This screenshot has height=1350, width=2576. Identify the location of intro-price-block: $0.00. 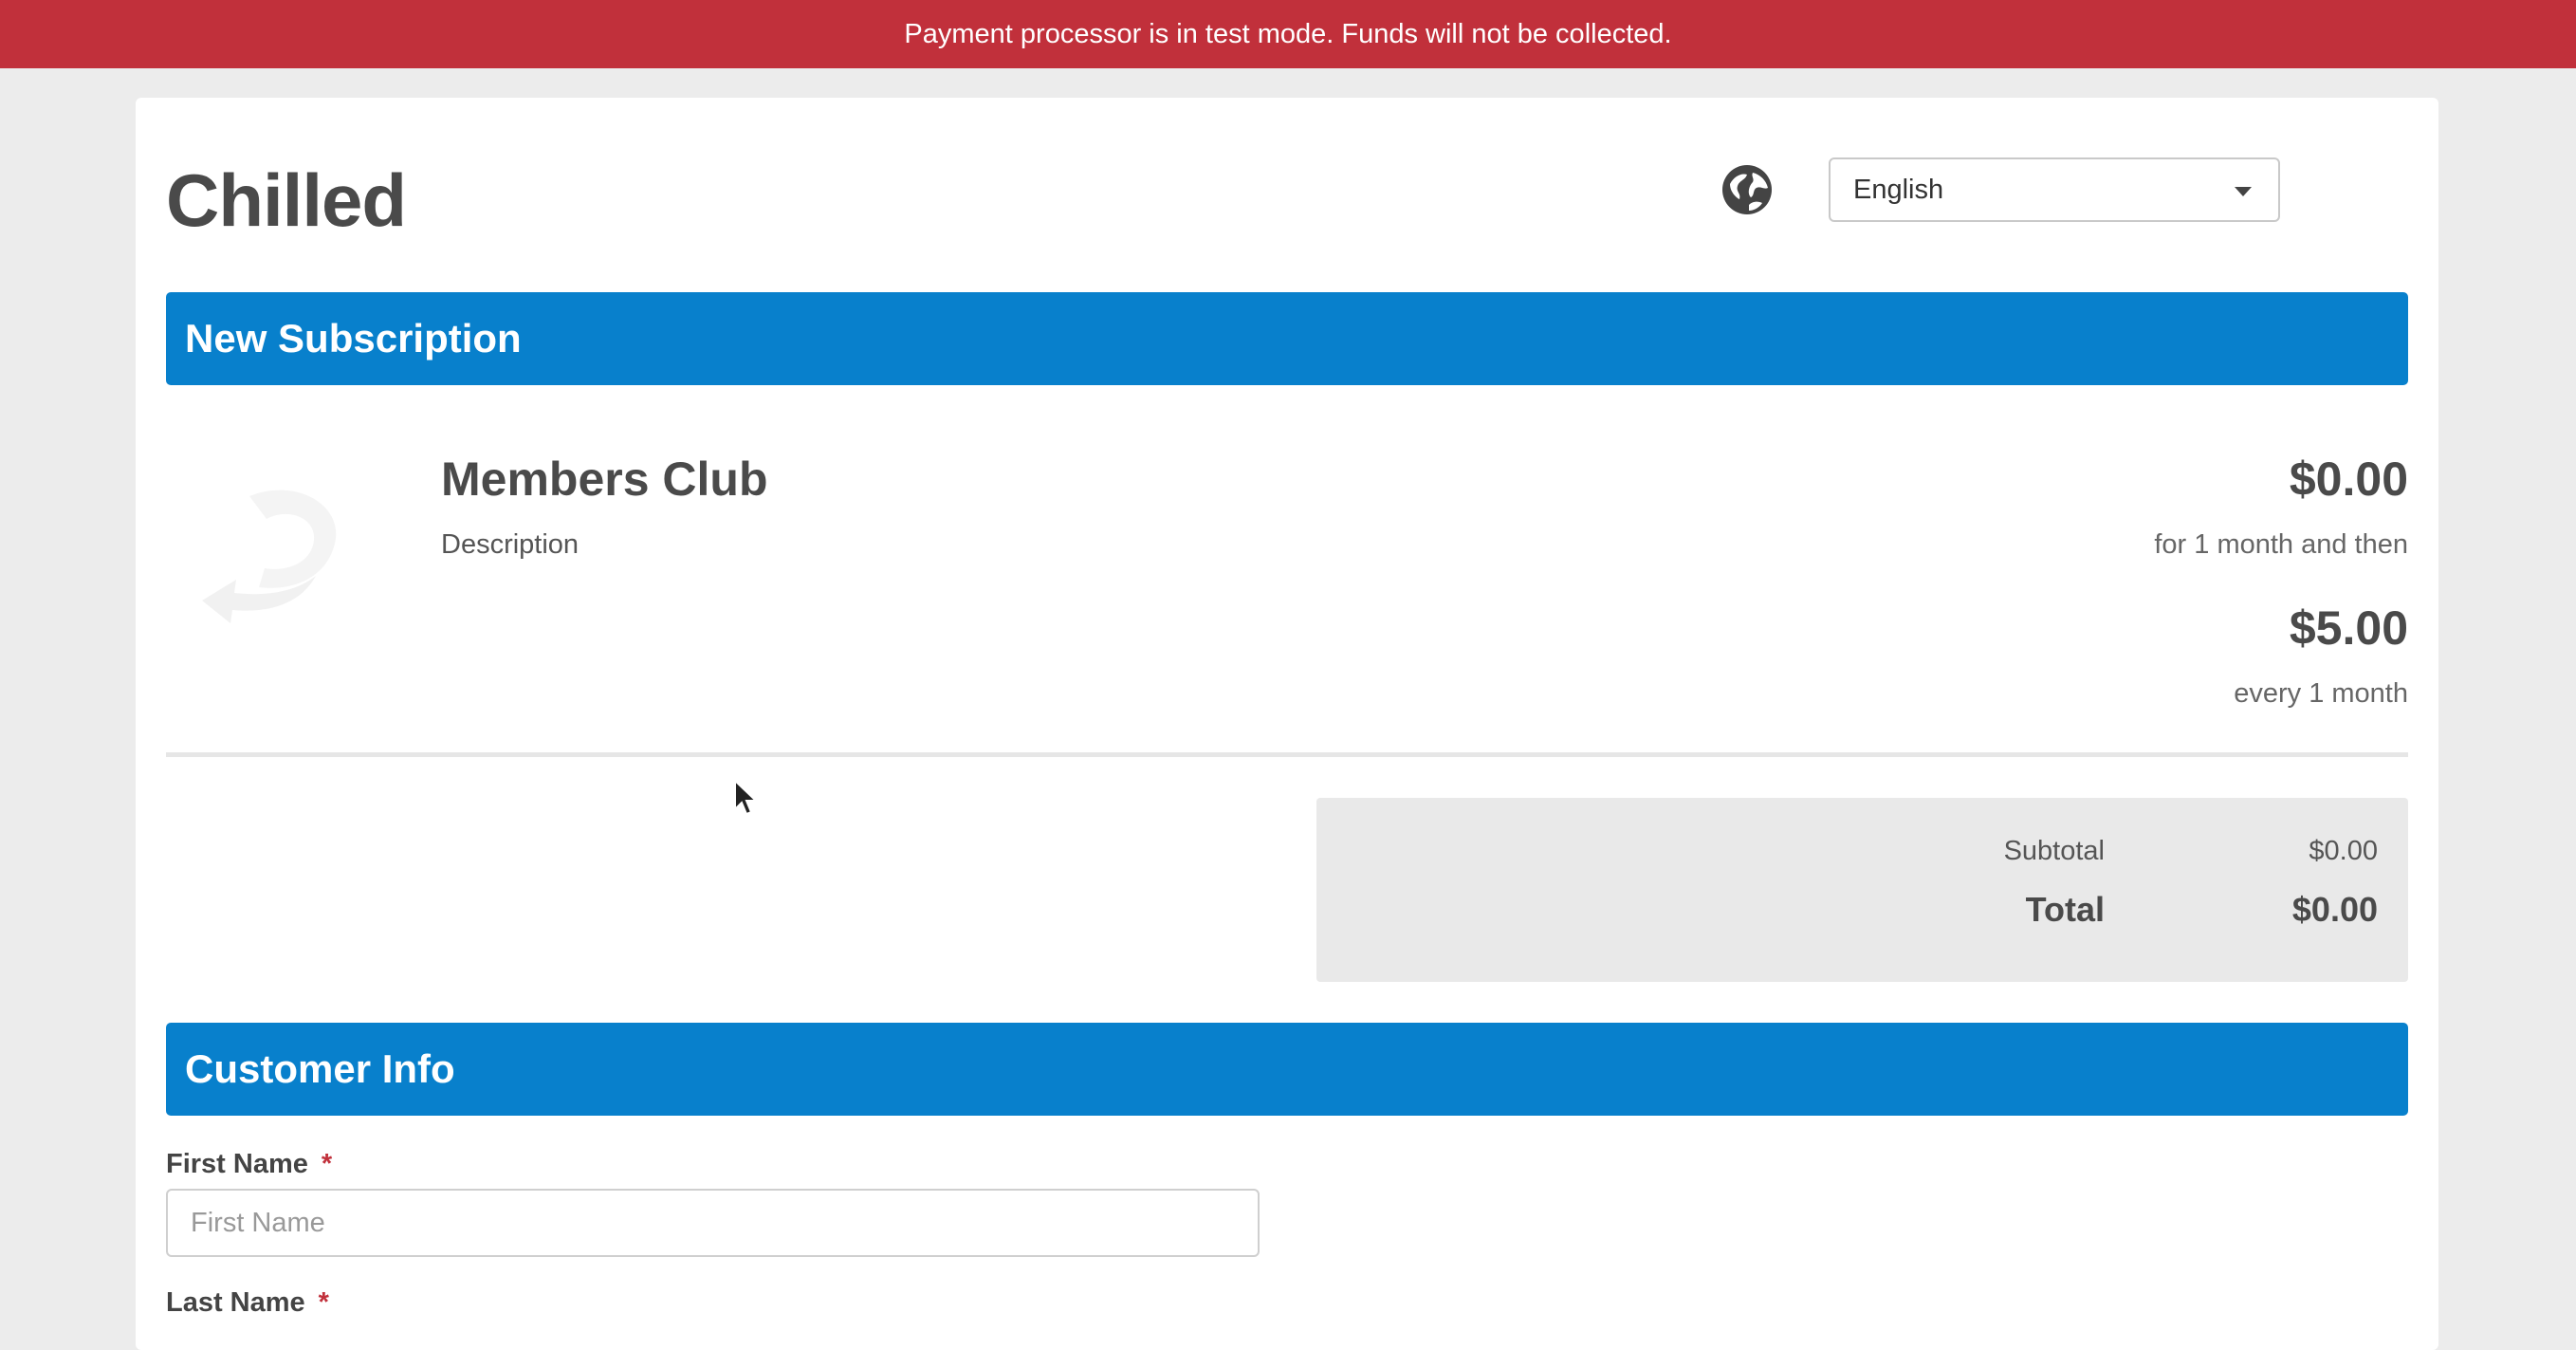
(2349, 479).